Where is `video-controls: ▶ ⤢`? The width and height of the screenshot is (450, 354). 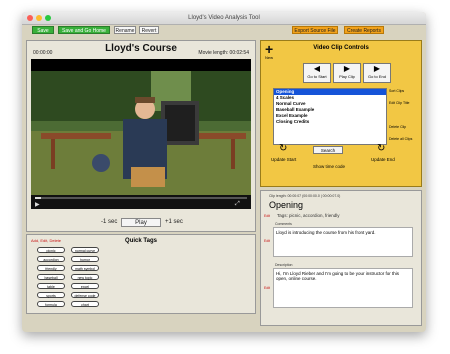 video-controls: ▶ ⤢ is located at coordinates (141, 202).